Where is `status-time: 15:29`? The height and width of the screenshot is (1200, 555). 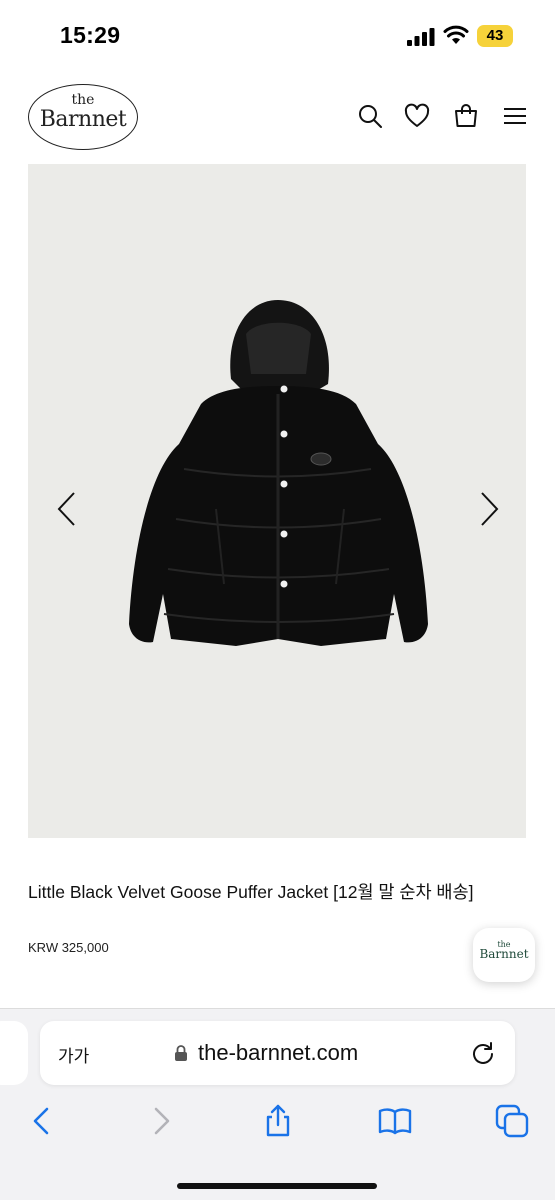
status-time: 15:29 is located at coordinates (90, 35).